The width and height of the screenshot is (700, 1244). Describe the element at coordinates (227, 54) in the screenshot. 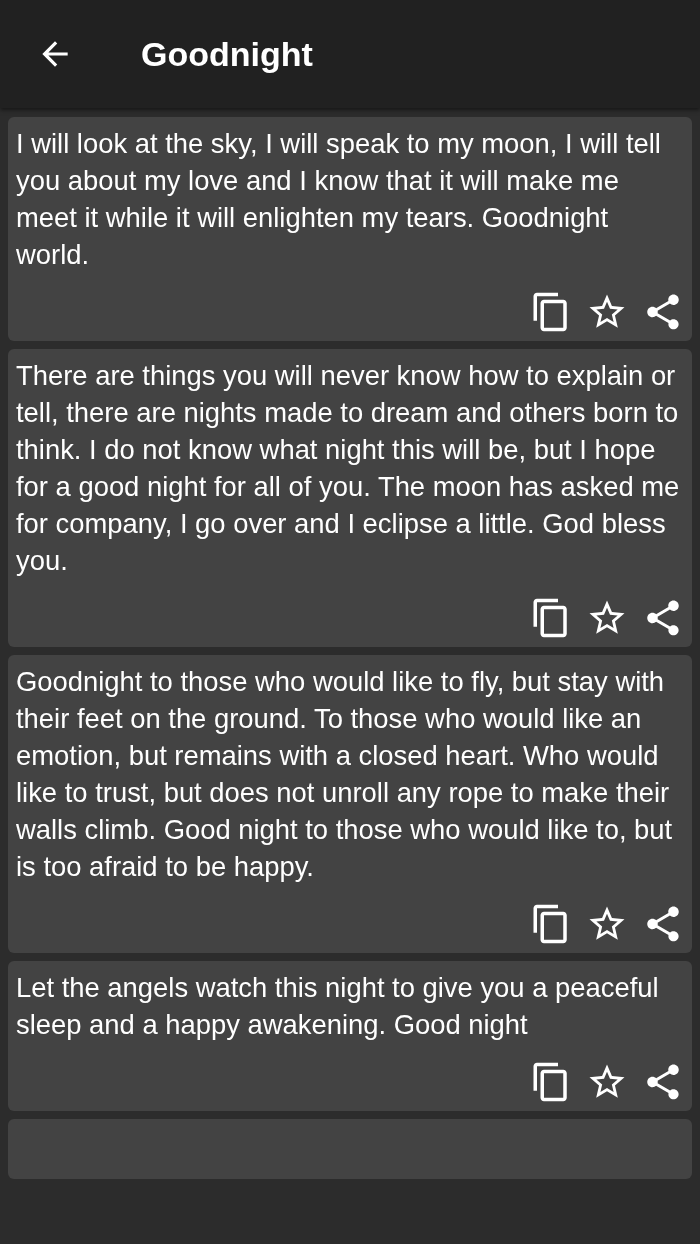

I see `screen-title: Goodnight` at that location.